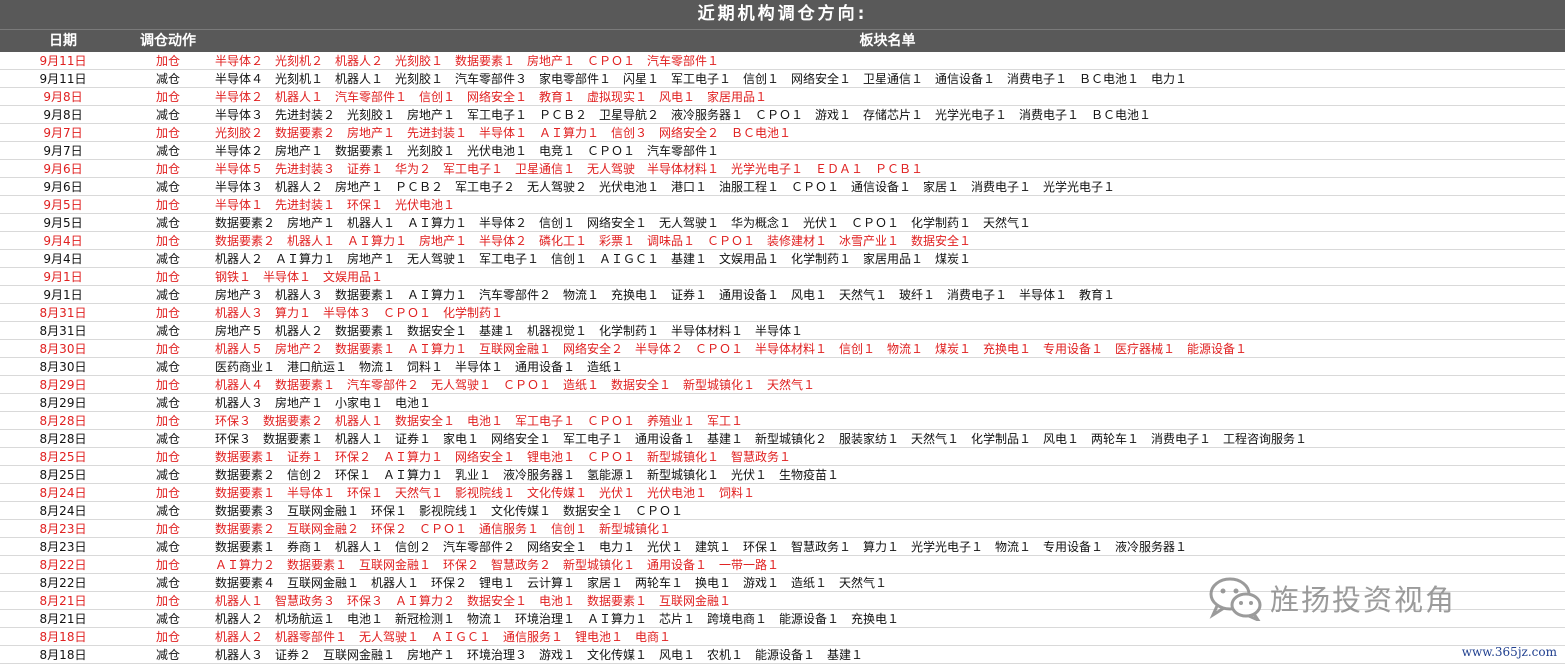 The image size is (1565, 666). What do you see at coordinates (443, 529) in the screenshot?
I see `row-sectors: 数据要素２ 互联网金融２ 环保２ ＣＰＯ１ 通信服务１ 信创１ 新型城镇化１` at bounding box center [443, 529].